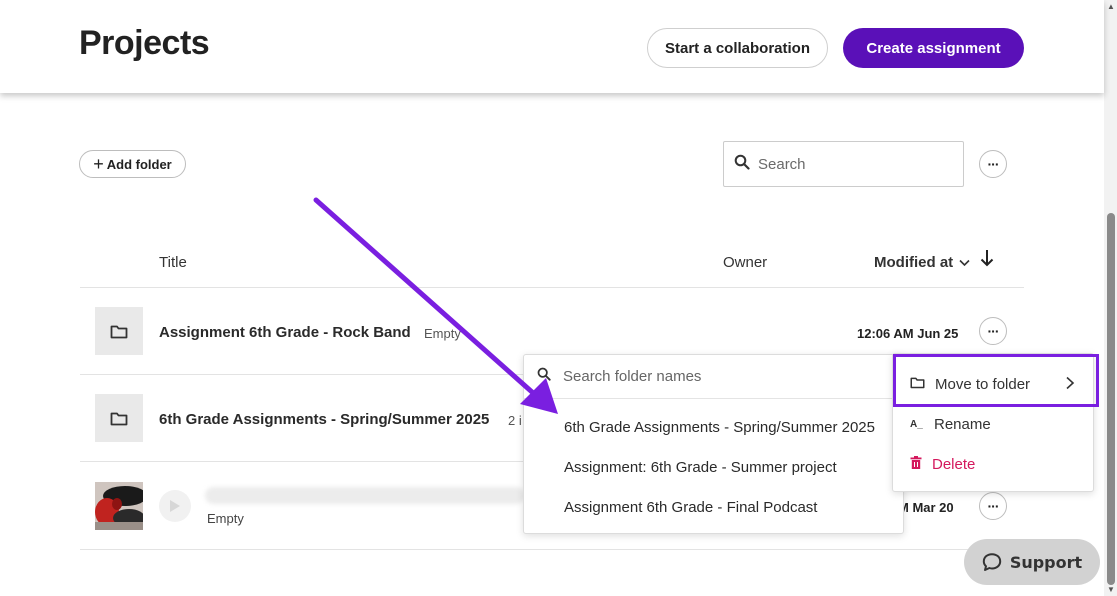 This screenshot has width=1117, height=596. I want to click on create-assignment-button: Create assignment, so click(933, 48).